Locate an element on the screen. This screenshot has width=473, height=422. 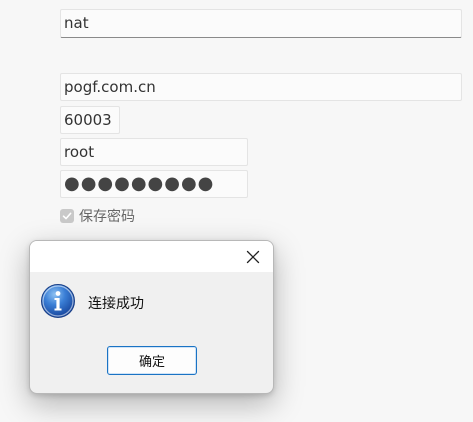
close-button is located at coordinates (253, 257).